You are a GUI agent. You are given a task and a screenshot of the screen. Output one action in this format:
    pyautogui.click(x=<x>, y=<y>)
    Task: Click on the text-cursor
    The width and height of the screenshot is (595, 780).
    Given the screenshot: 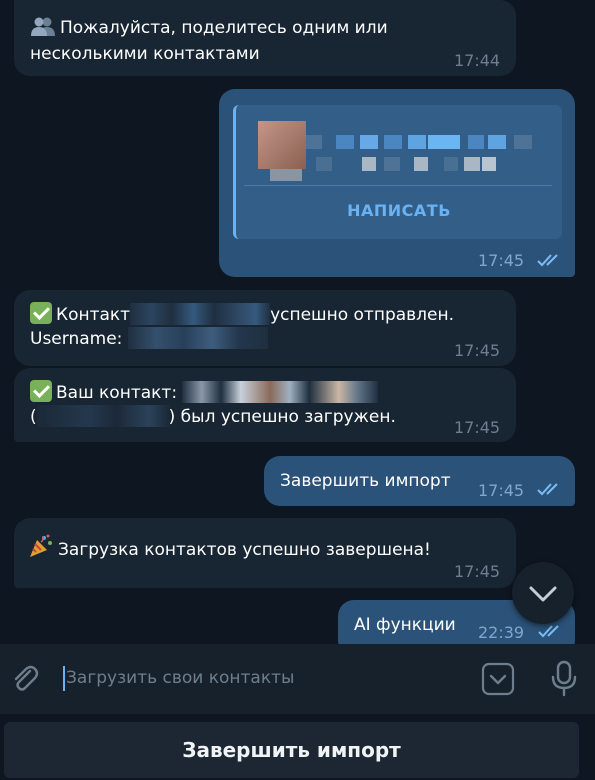 What is the action you would take?
    pyautogui.click(x=64, y=678)
    